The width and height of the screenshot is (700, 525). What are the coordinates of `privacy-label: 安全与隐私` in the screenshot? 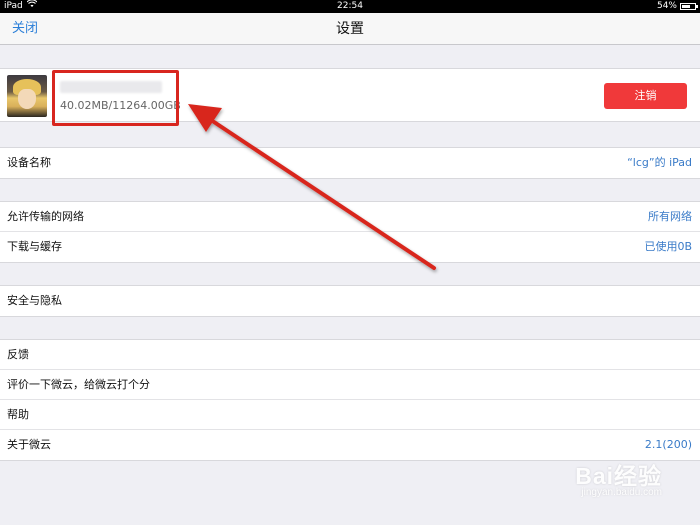 It's located at (34, 300).